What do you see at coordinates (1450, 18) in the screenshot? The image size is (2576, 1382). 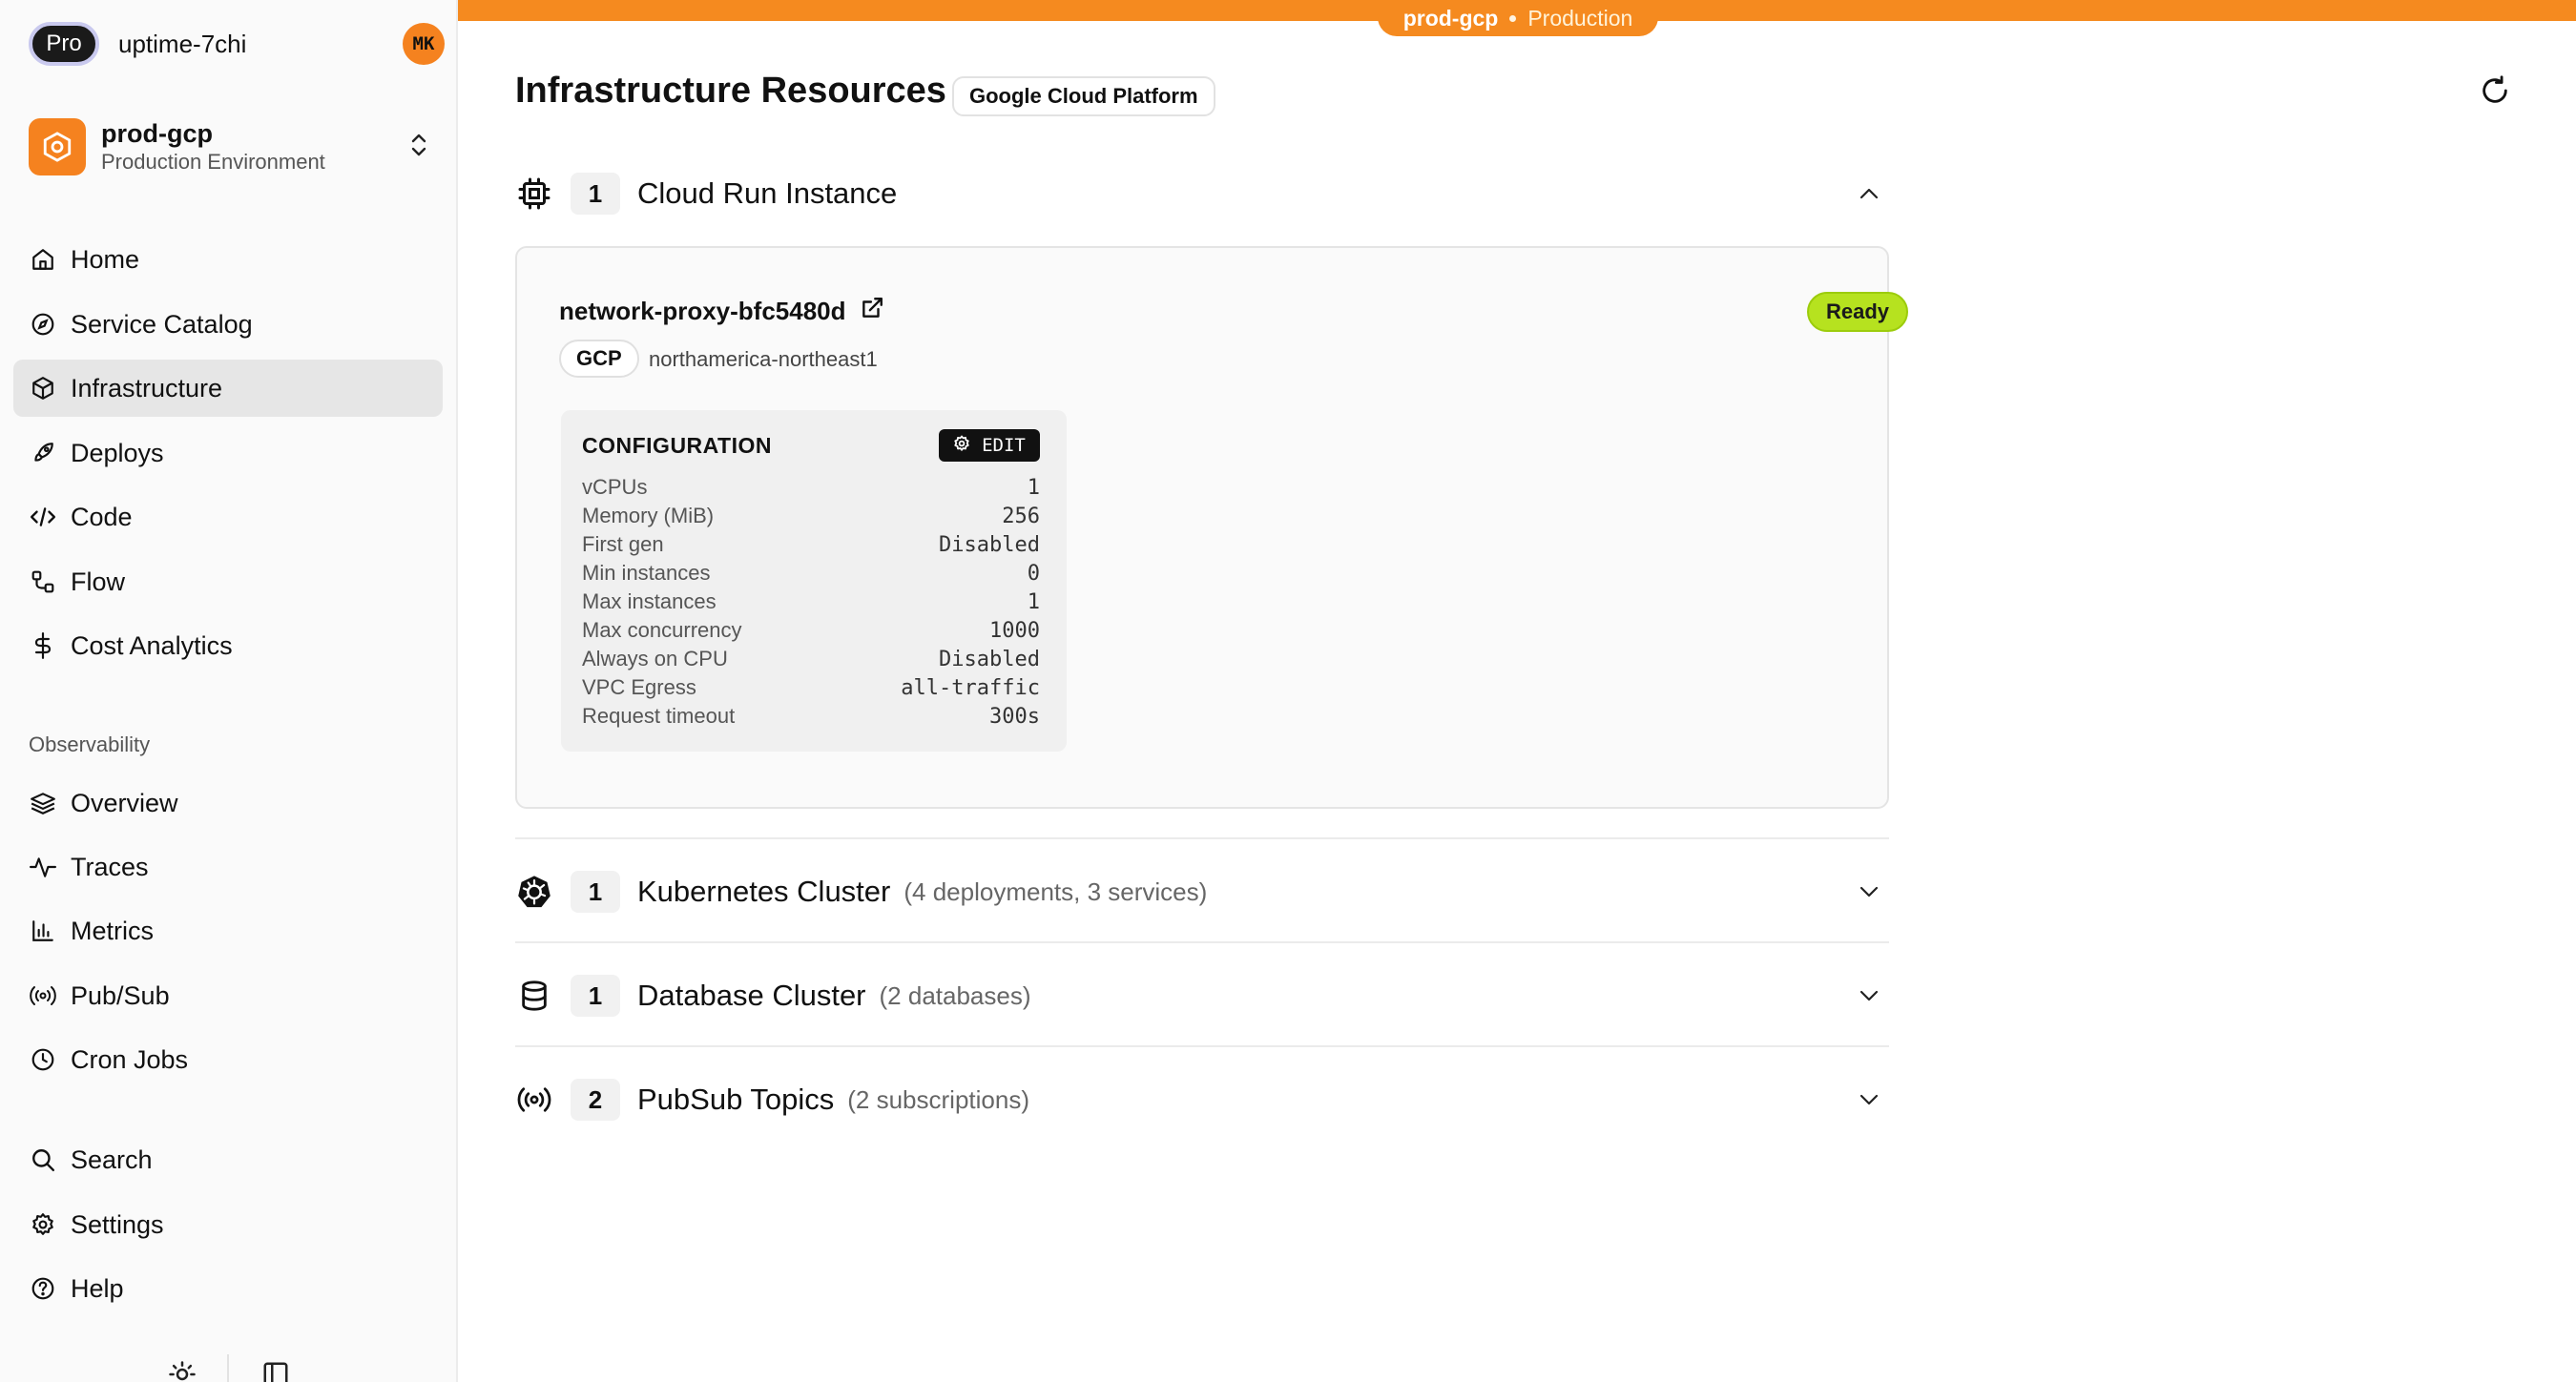 I see `environment-pill-name: prod-gcp` at bounding box center [1450, 18].